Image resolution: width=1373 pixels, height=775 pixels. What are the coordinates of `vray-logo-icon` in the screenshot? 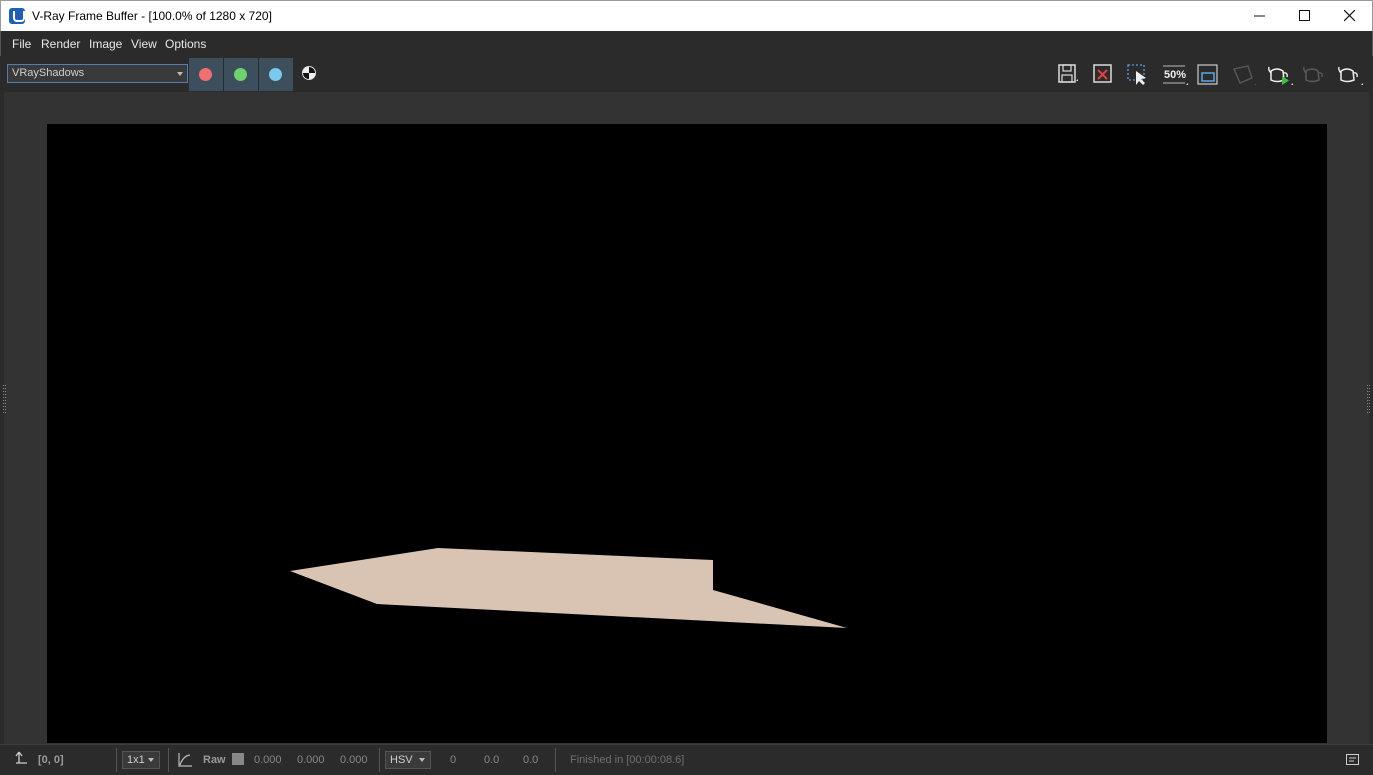 It's located at (17, 16).